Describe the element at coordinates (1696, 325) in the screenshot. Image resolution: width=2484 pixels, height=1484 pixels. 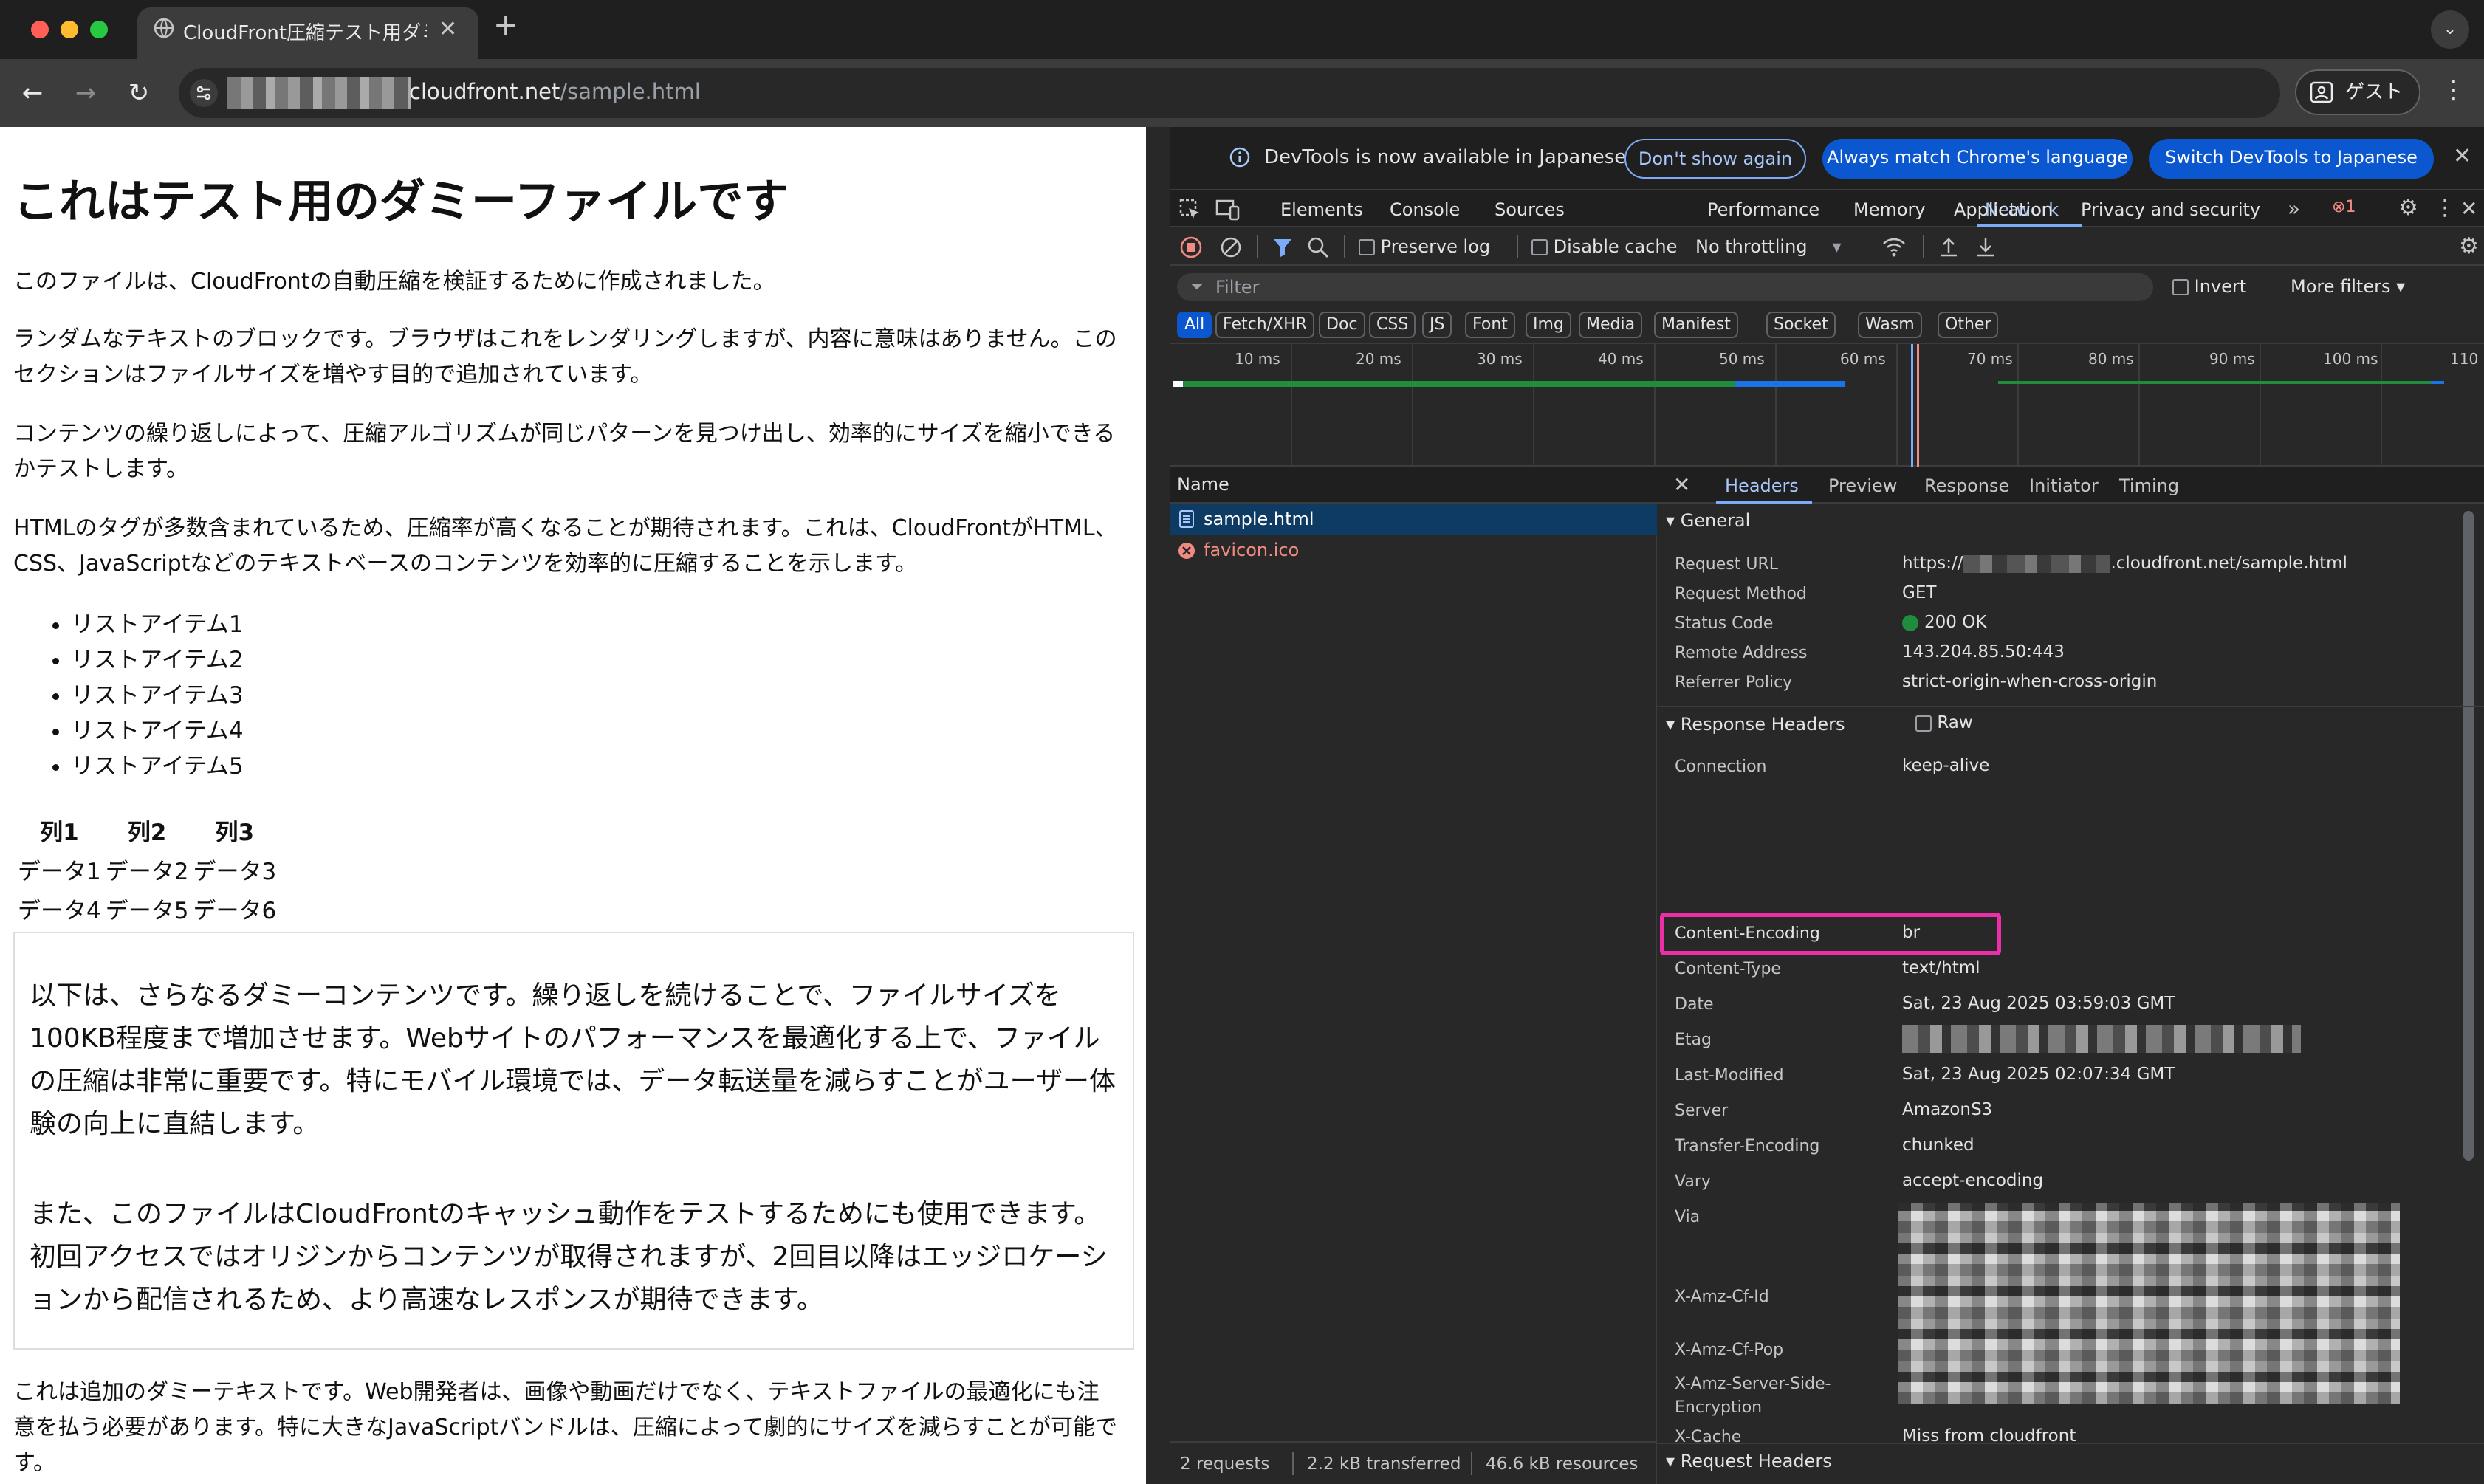
I see `type-filter-manifest: Manifest` at that location.